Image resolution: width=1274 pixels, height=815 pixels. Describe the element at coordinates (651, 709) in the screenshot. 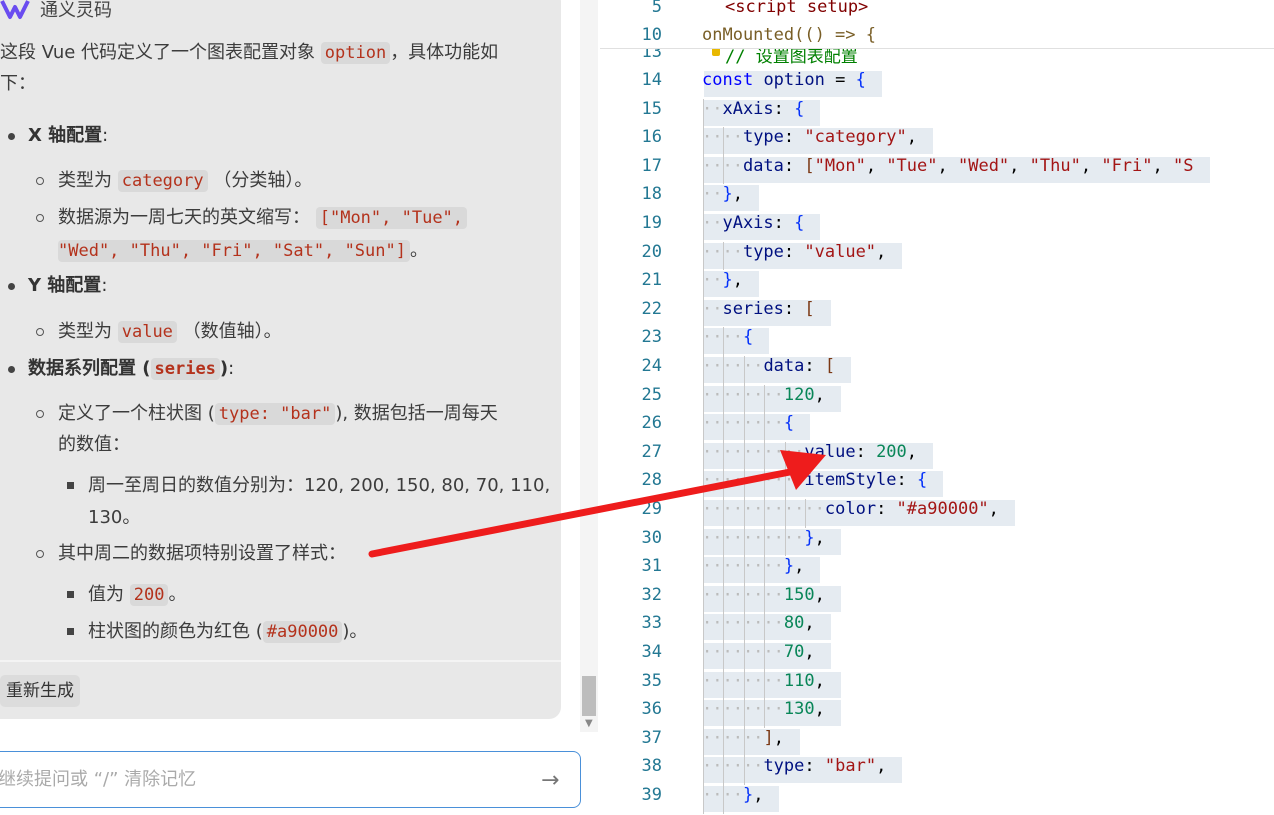

I see `line-number: 36` at that location.